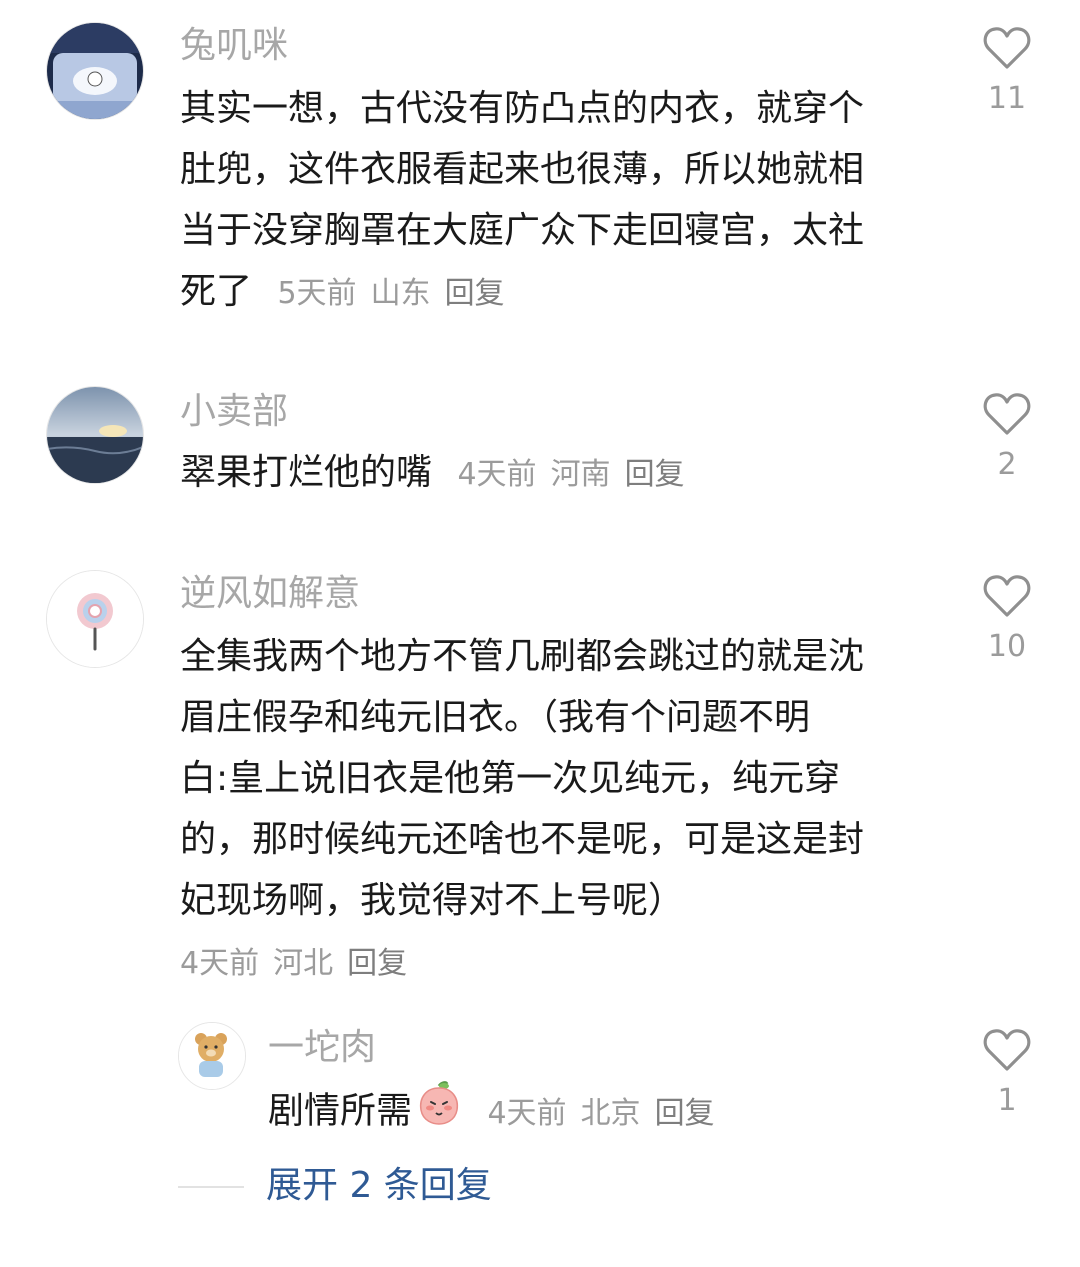 This screenshot has width=1080, height=1267. I want to click on comment-location: 河南, so click(580, 474).